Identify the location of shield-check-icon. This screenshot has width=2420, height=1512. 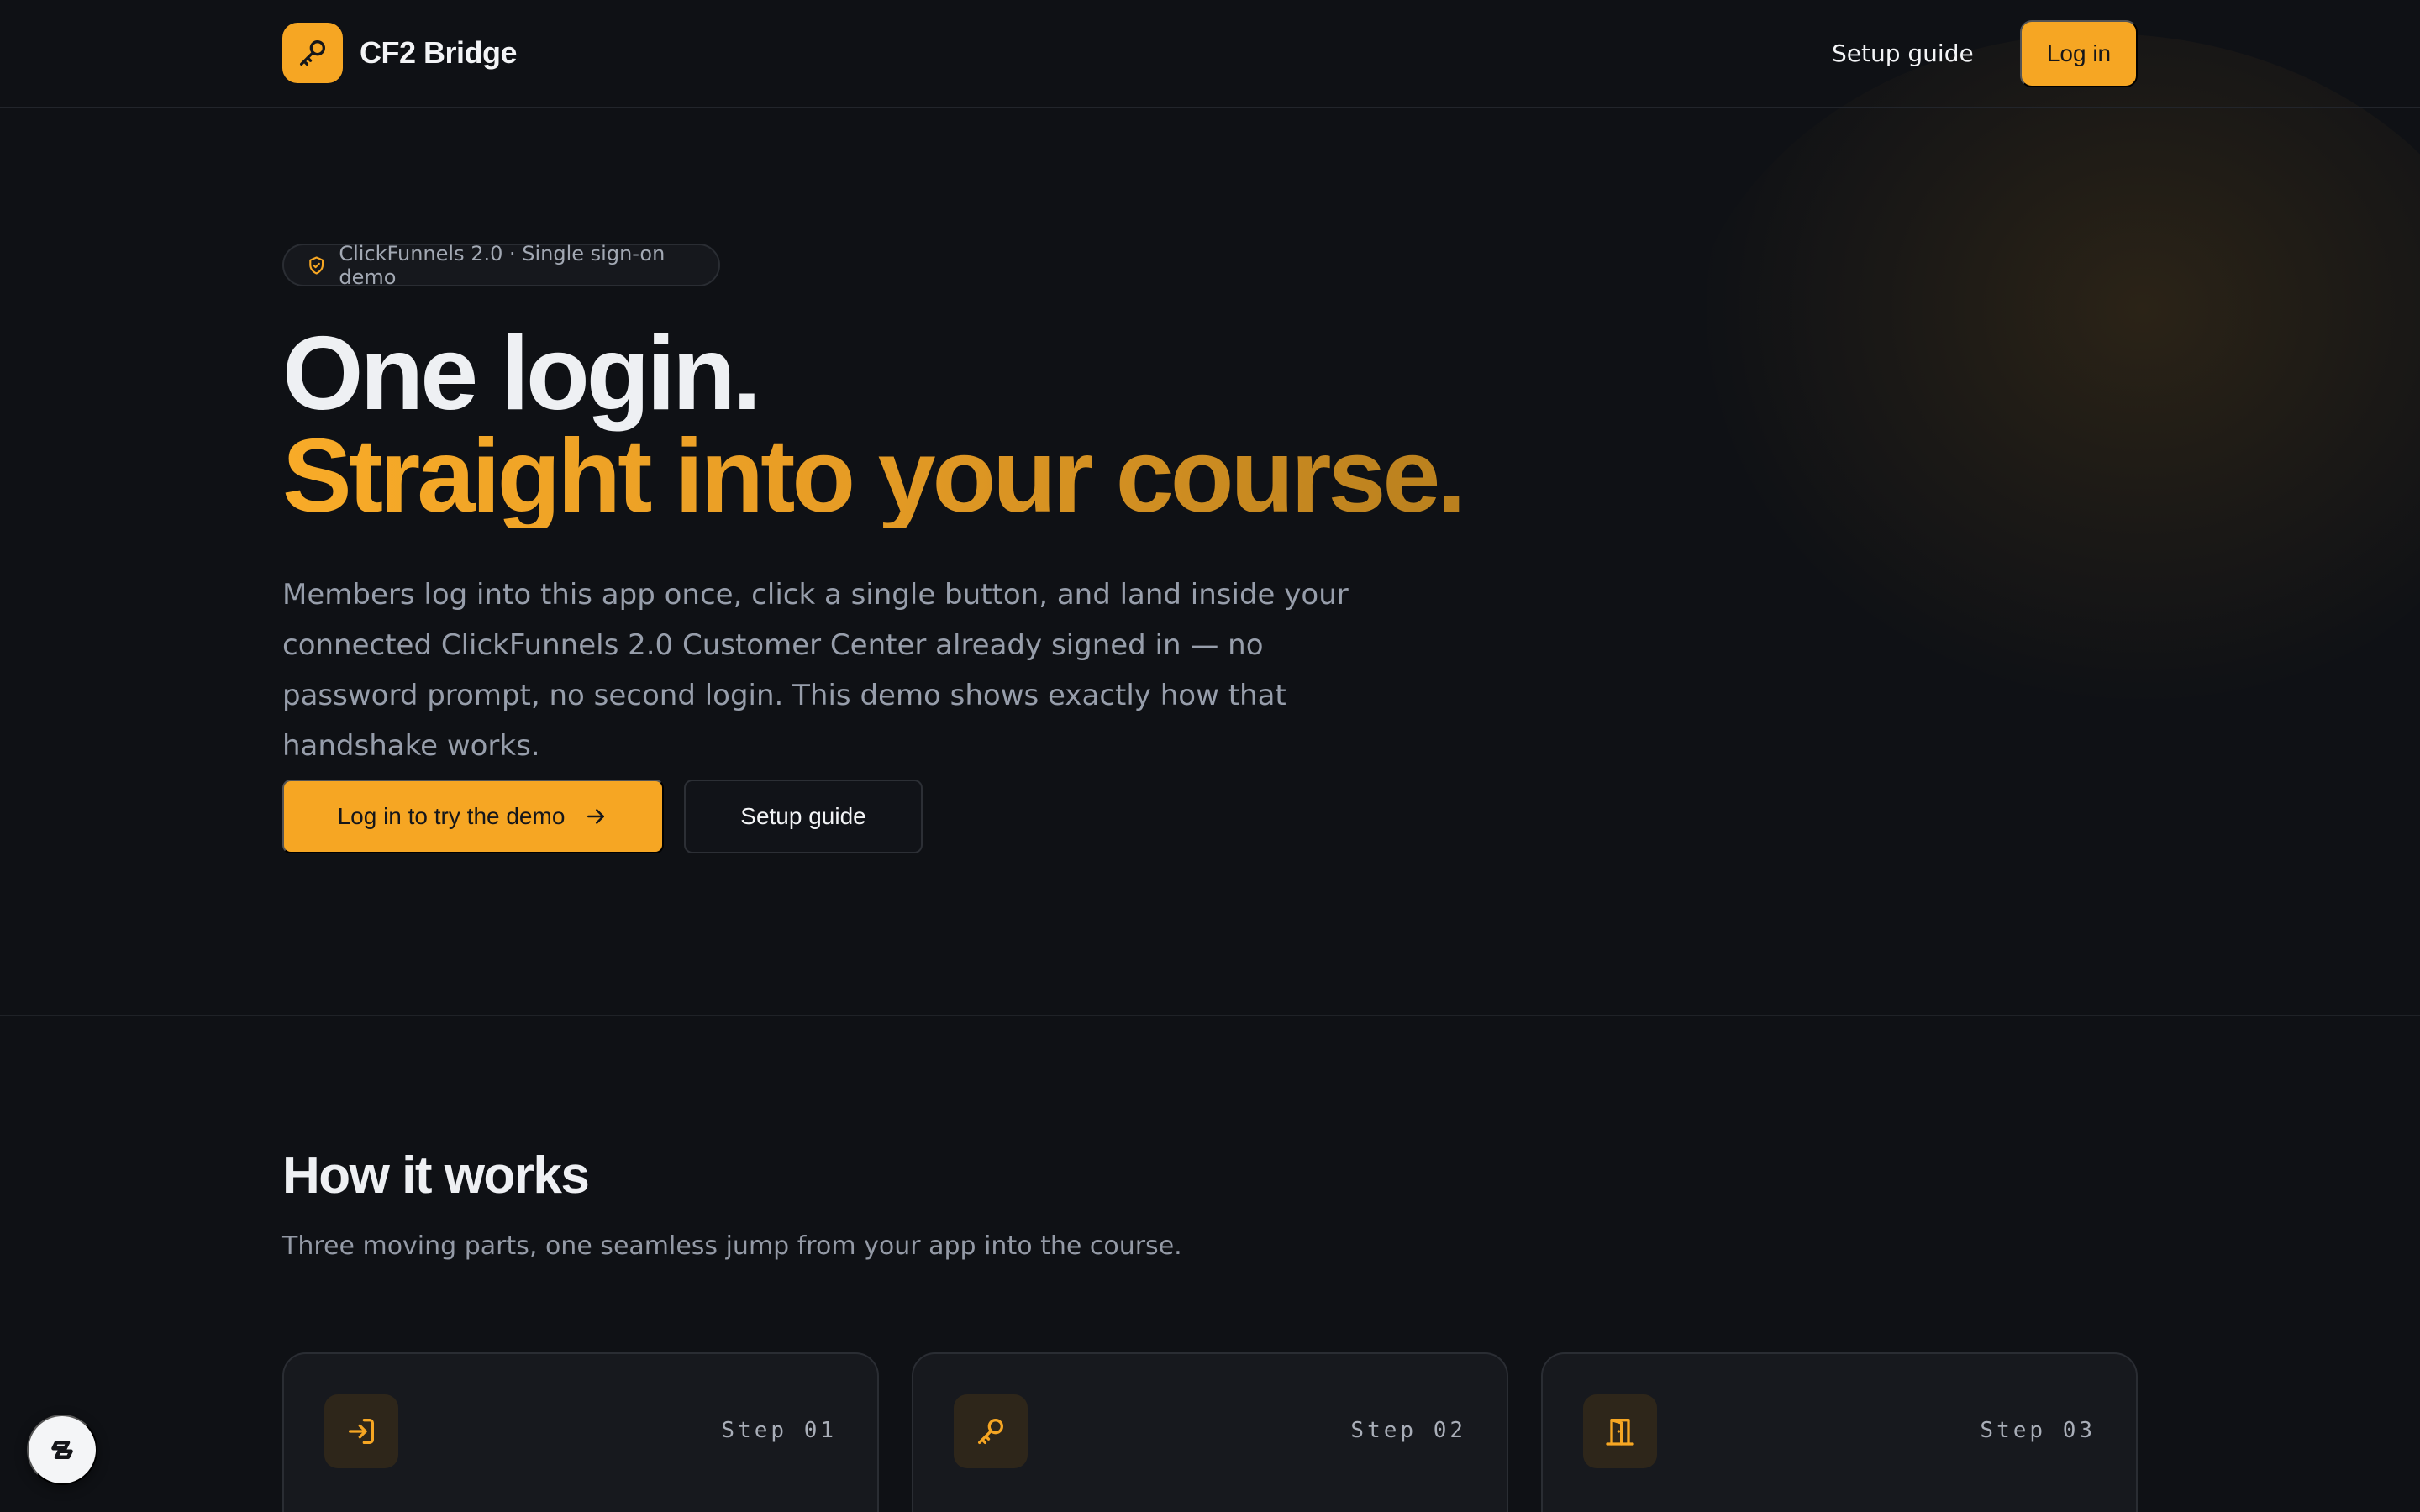
(316, 265).